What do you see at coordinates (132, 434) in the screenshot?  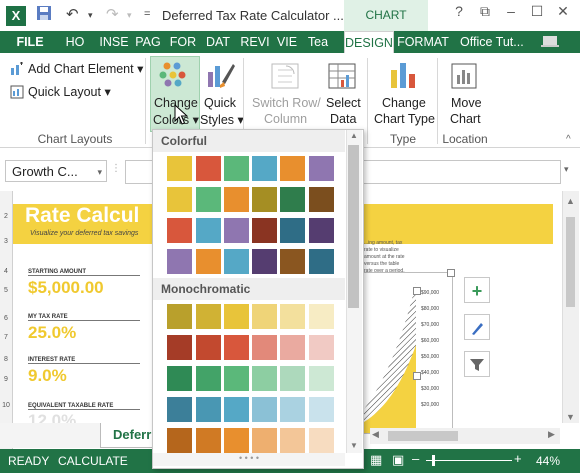 I see `sheet-tab-label: Deferr` at bounding box center [132, 434].